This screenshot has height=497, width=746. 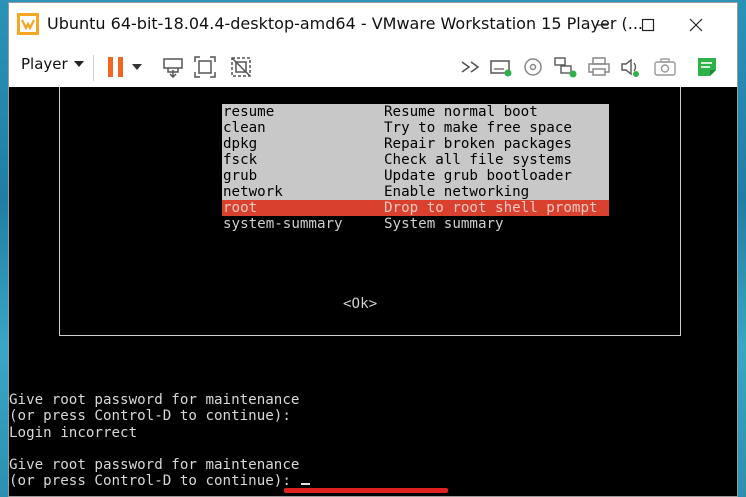 I want to click on unity-button, so click(x=241, y=67).